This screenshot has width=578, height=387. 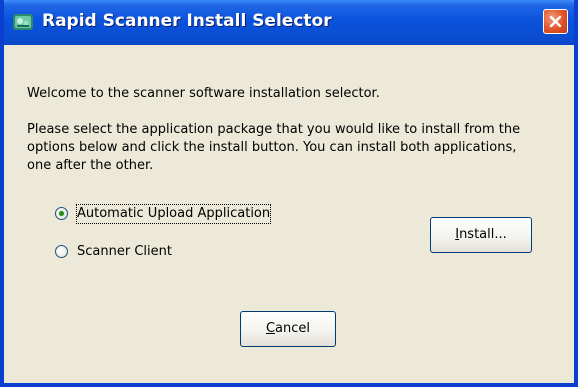 What do you see at coordinates (61, 213) in the screenshot?
I see `radio-automatic-upload` at bounding box center [61, 213].